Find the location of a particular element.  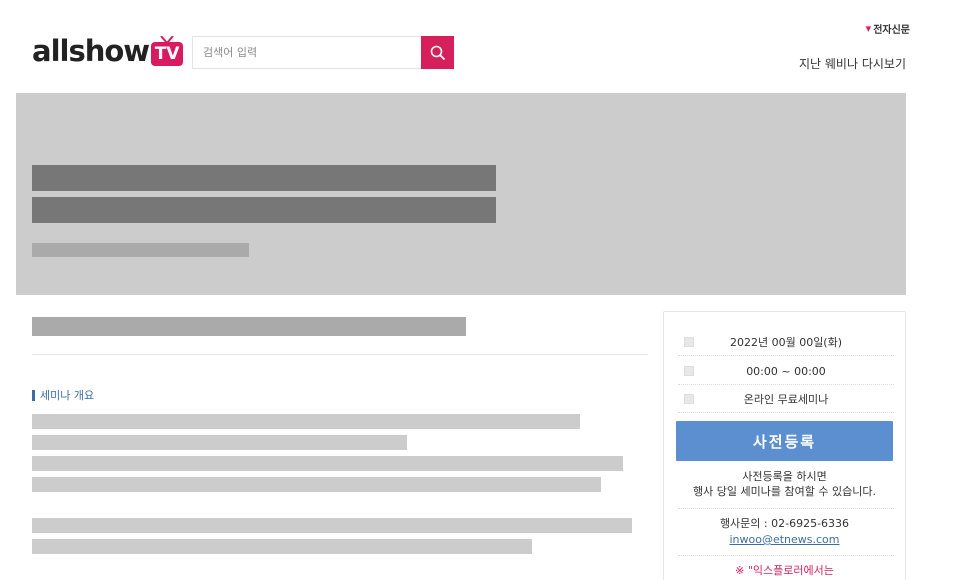

search-input is located at coordinates (307, 52).